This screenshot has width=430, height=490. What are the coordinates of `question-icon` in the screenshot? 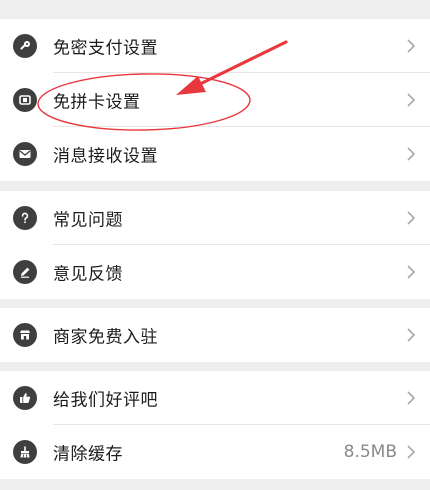 It's located at (25, 218).